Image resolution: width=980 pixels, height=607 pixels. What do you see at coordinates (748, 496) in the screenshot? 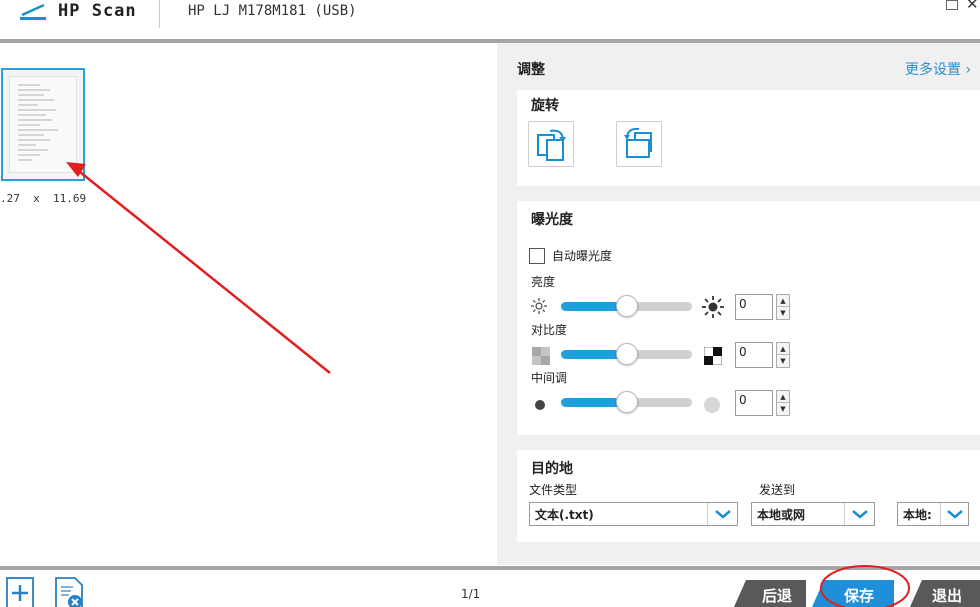
I see `destination-card: 目的地 文件类型 发送到 文本(.txt) 本地或网 本地:` at bounding box center [748, 496].